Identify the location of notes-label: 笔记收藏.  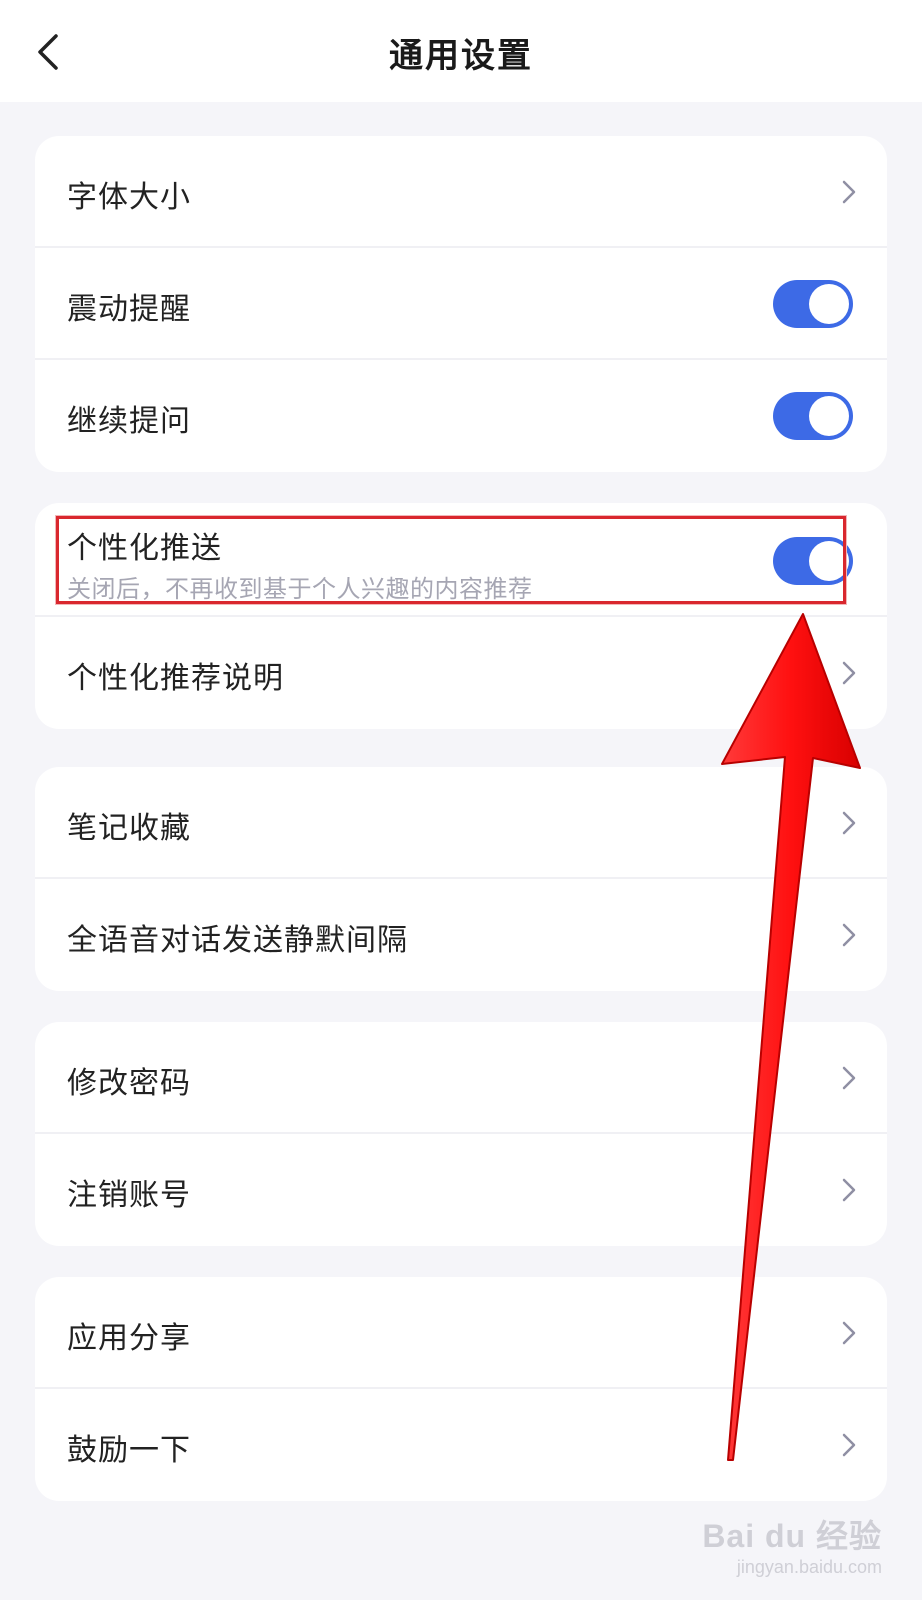
(129, 828).